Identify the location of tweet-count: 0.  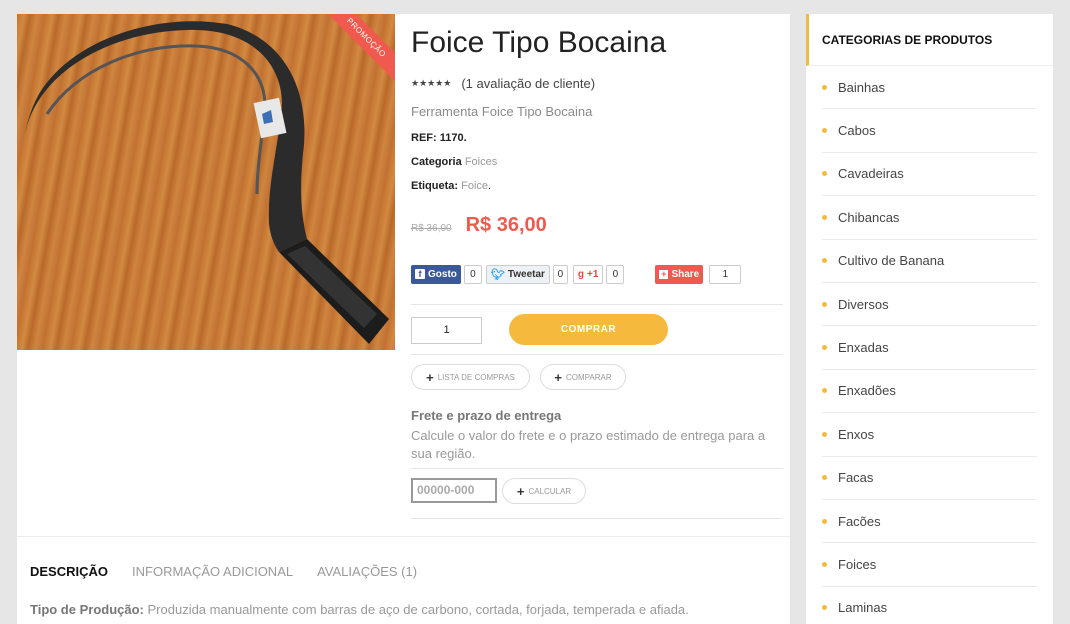
(560, 274).